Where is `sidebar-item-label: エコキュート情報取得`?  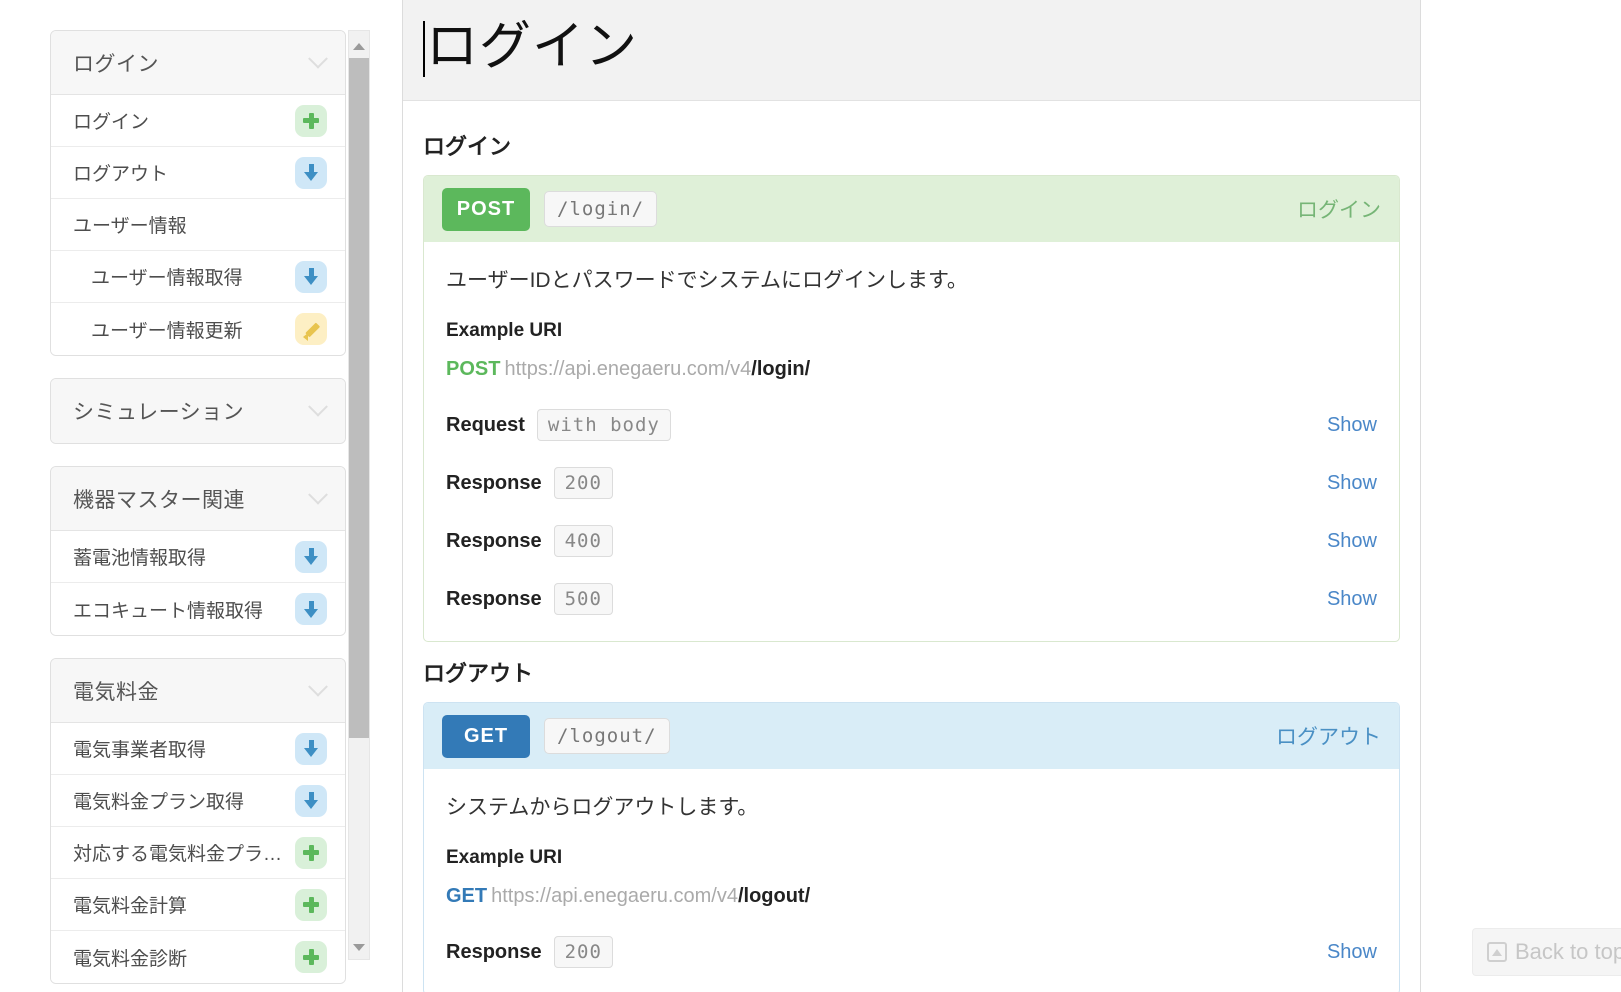
sidebar-item-label: エコキュート情報取得 is located at coordinates (168, 611).